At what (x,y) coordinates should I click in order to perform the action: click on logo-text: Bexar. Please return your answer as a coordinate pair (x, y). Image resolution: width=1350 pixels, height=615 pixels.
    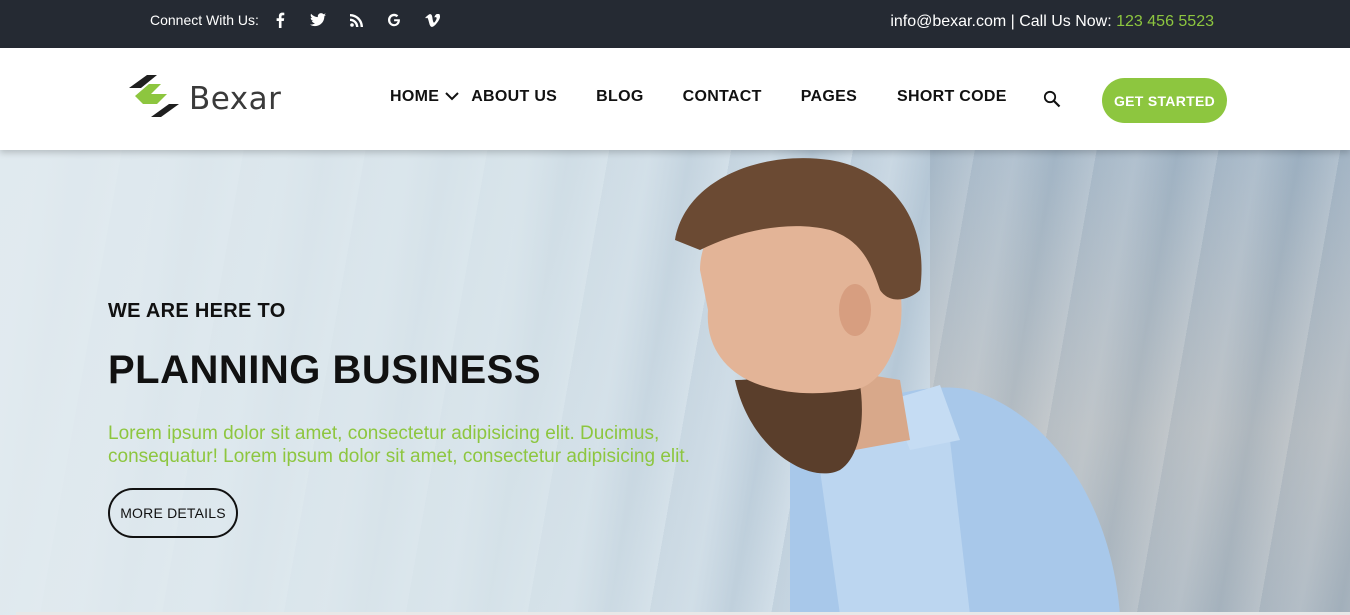
    Looking at the image, I should click on (235, 98).